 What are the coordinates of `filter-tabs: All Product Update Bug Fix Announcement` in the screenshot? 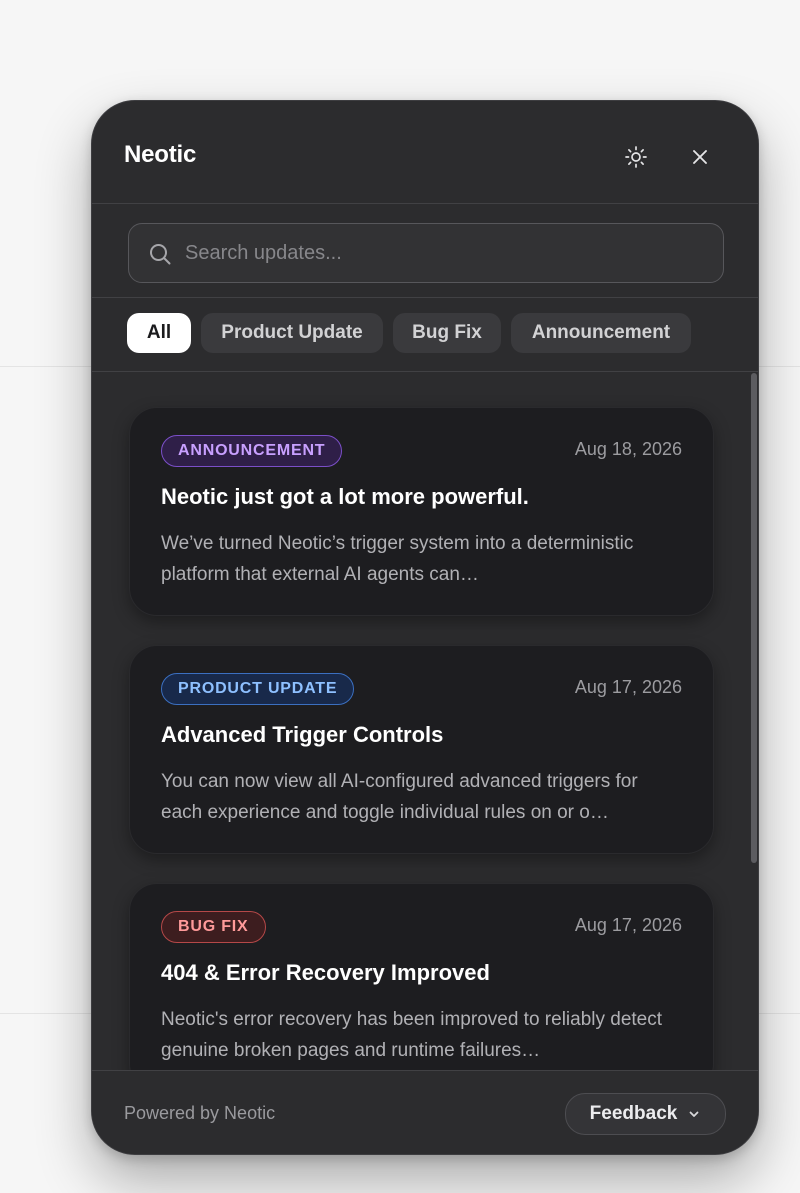 It's located at (425, 335).